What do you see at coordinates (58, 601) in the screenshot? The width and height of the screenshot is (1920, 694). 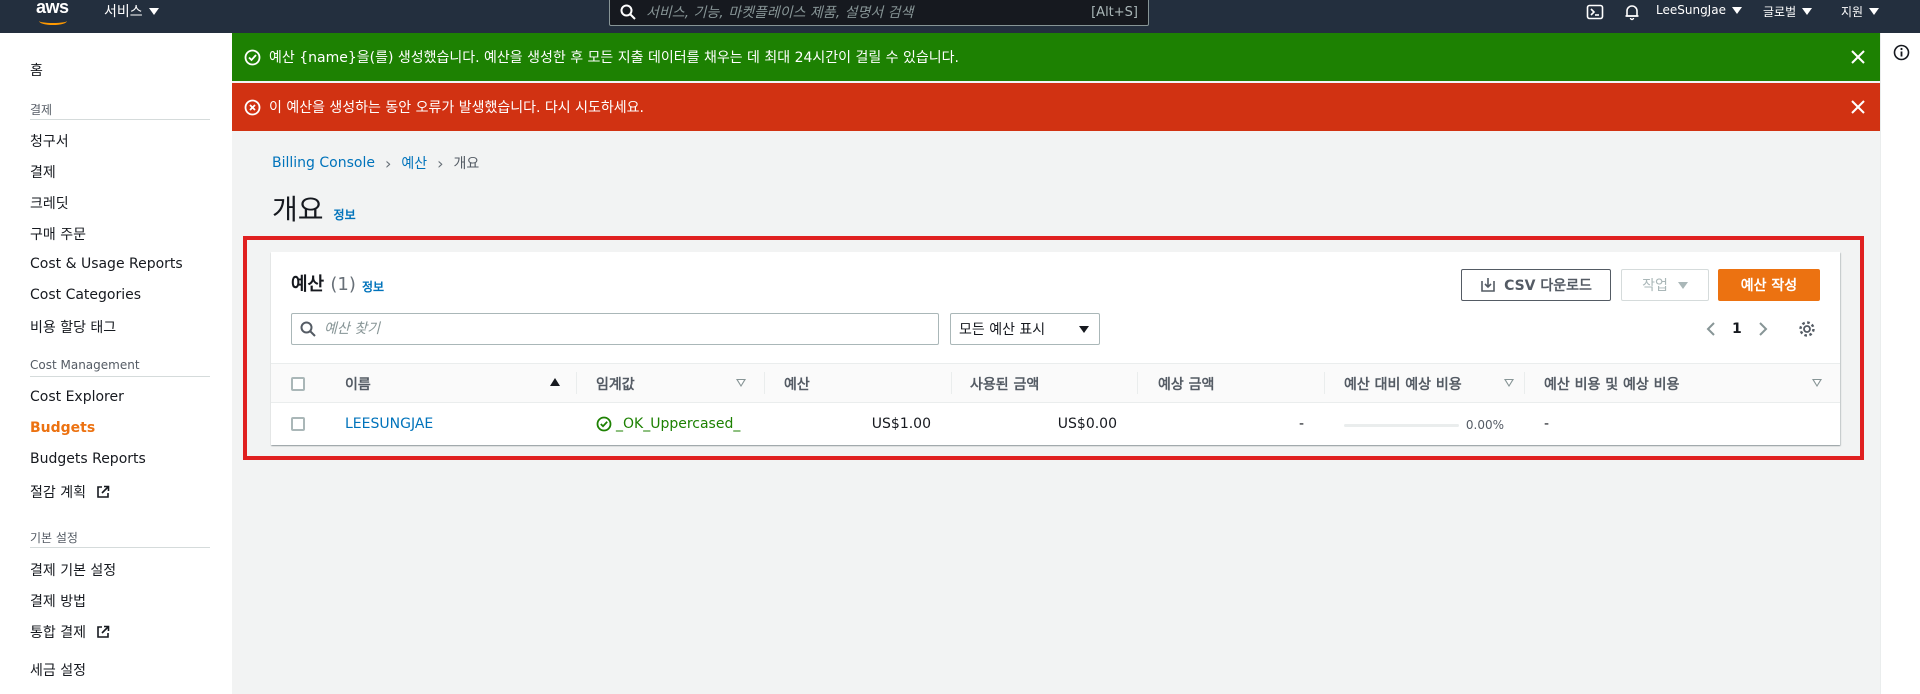 I see `sidebar-item-payment-methods: 결제 방법` at bounding box center [58, 601].